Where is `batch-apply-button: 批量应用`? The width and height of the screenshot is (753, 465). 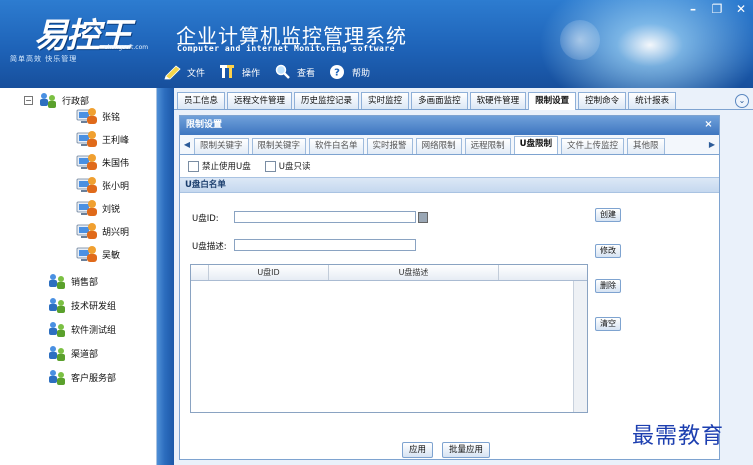 batch-apply-button: 批量应用 is located at coordinates (466, 450).